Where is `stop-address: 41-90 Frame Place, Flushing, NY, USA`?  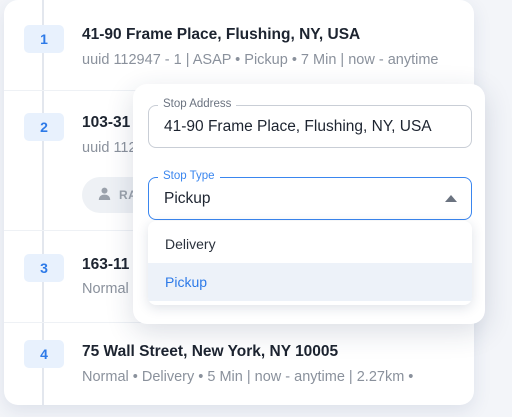
stop-address: 41-90 Frame Place, Flushing, NY, USA is located at coordinates (221, 34).